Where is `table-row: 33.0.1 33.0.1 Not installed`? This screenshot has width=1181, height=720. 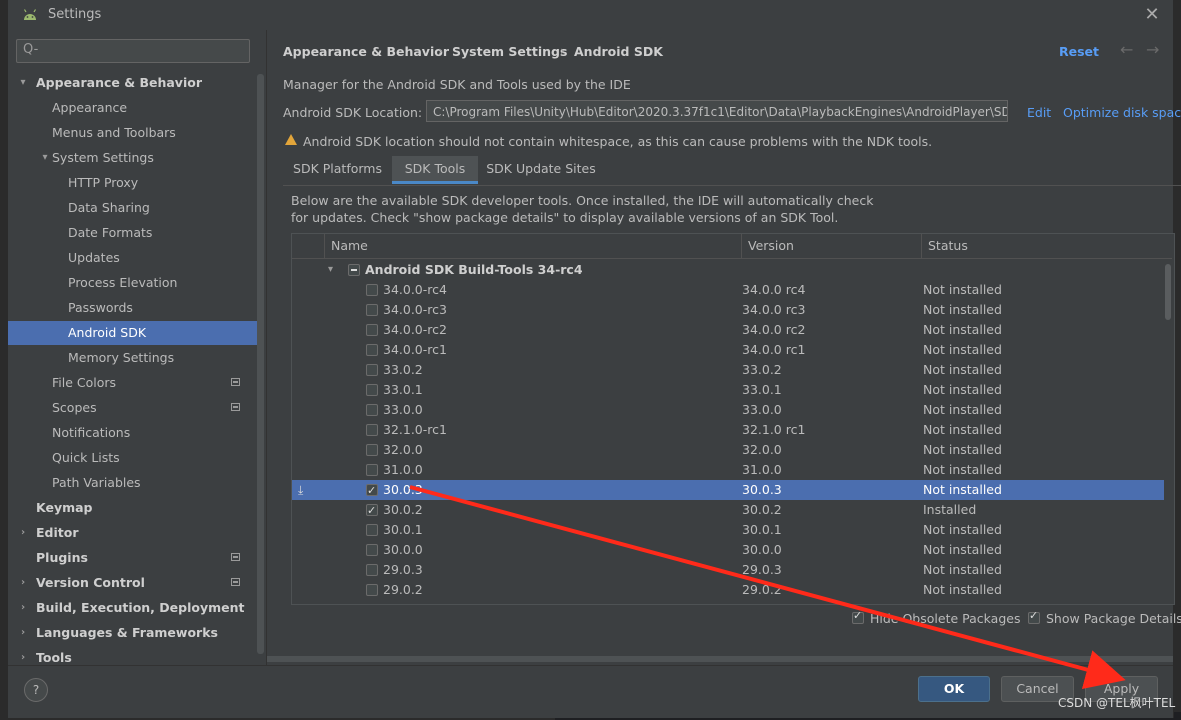 table-row: 33.0.1 33.0.1 Not installed is located at coordinates (728, 390).